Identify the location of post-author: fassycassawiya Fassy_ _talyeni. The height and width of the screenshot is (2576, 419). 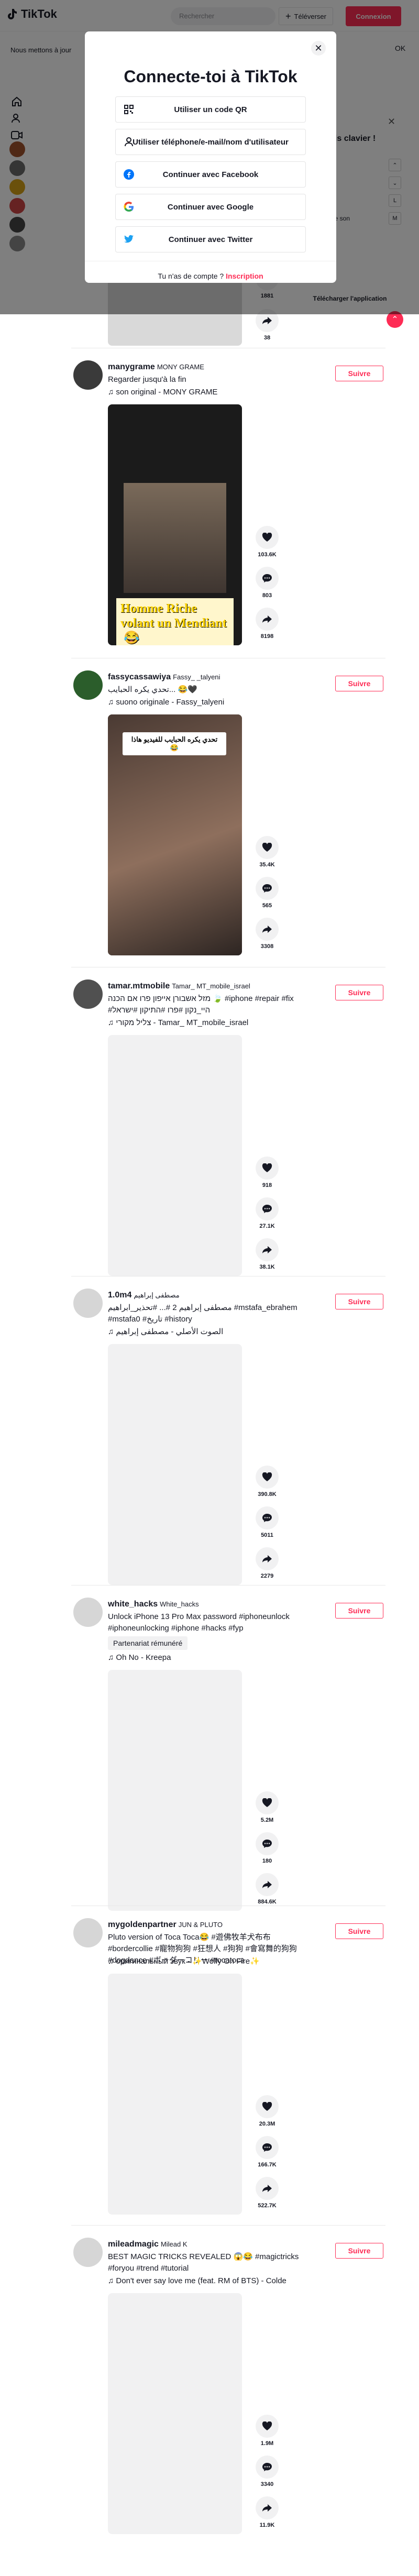
(164, 677).